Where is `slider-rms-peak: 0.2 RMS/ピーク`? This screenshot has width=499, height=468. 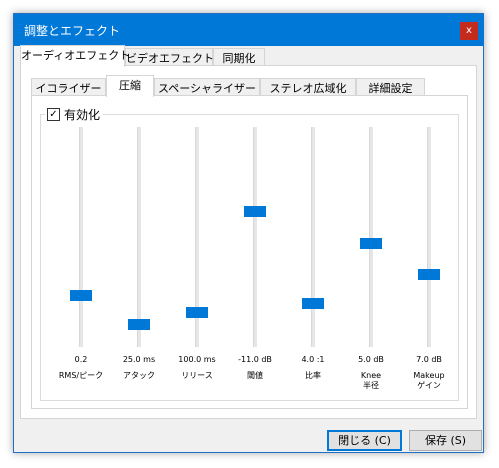 slider-rms-peak: 0.2 RMS/ピーク is located at coordinates (81, 258).